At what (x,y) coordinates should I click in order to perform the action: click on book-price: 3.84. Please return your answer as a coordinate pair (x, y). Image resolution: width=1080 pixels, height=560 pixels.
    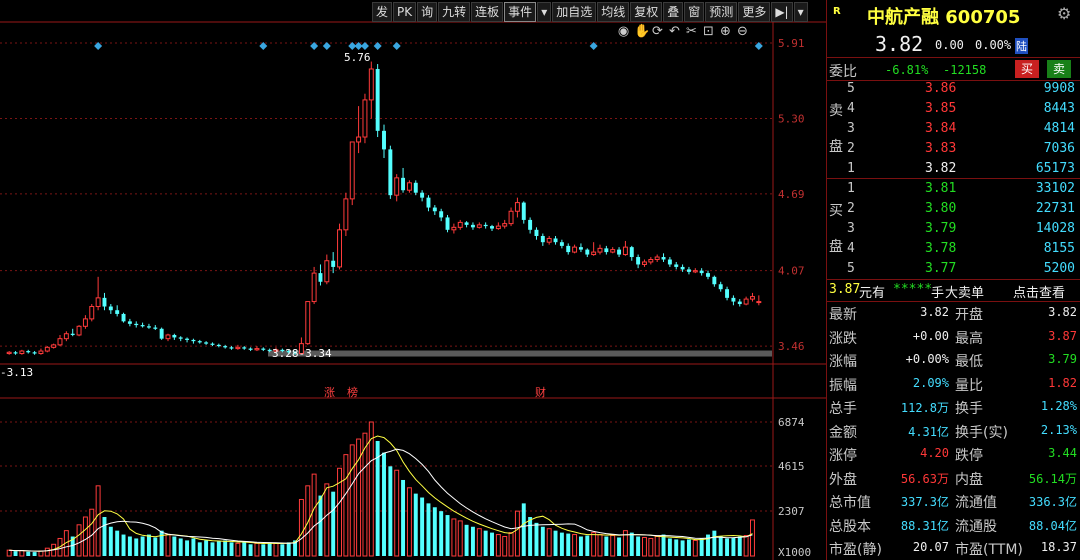
    Looking at the image, I should click on (941, 128).